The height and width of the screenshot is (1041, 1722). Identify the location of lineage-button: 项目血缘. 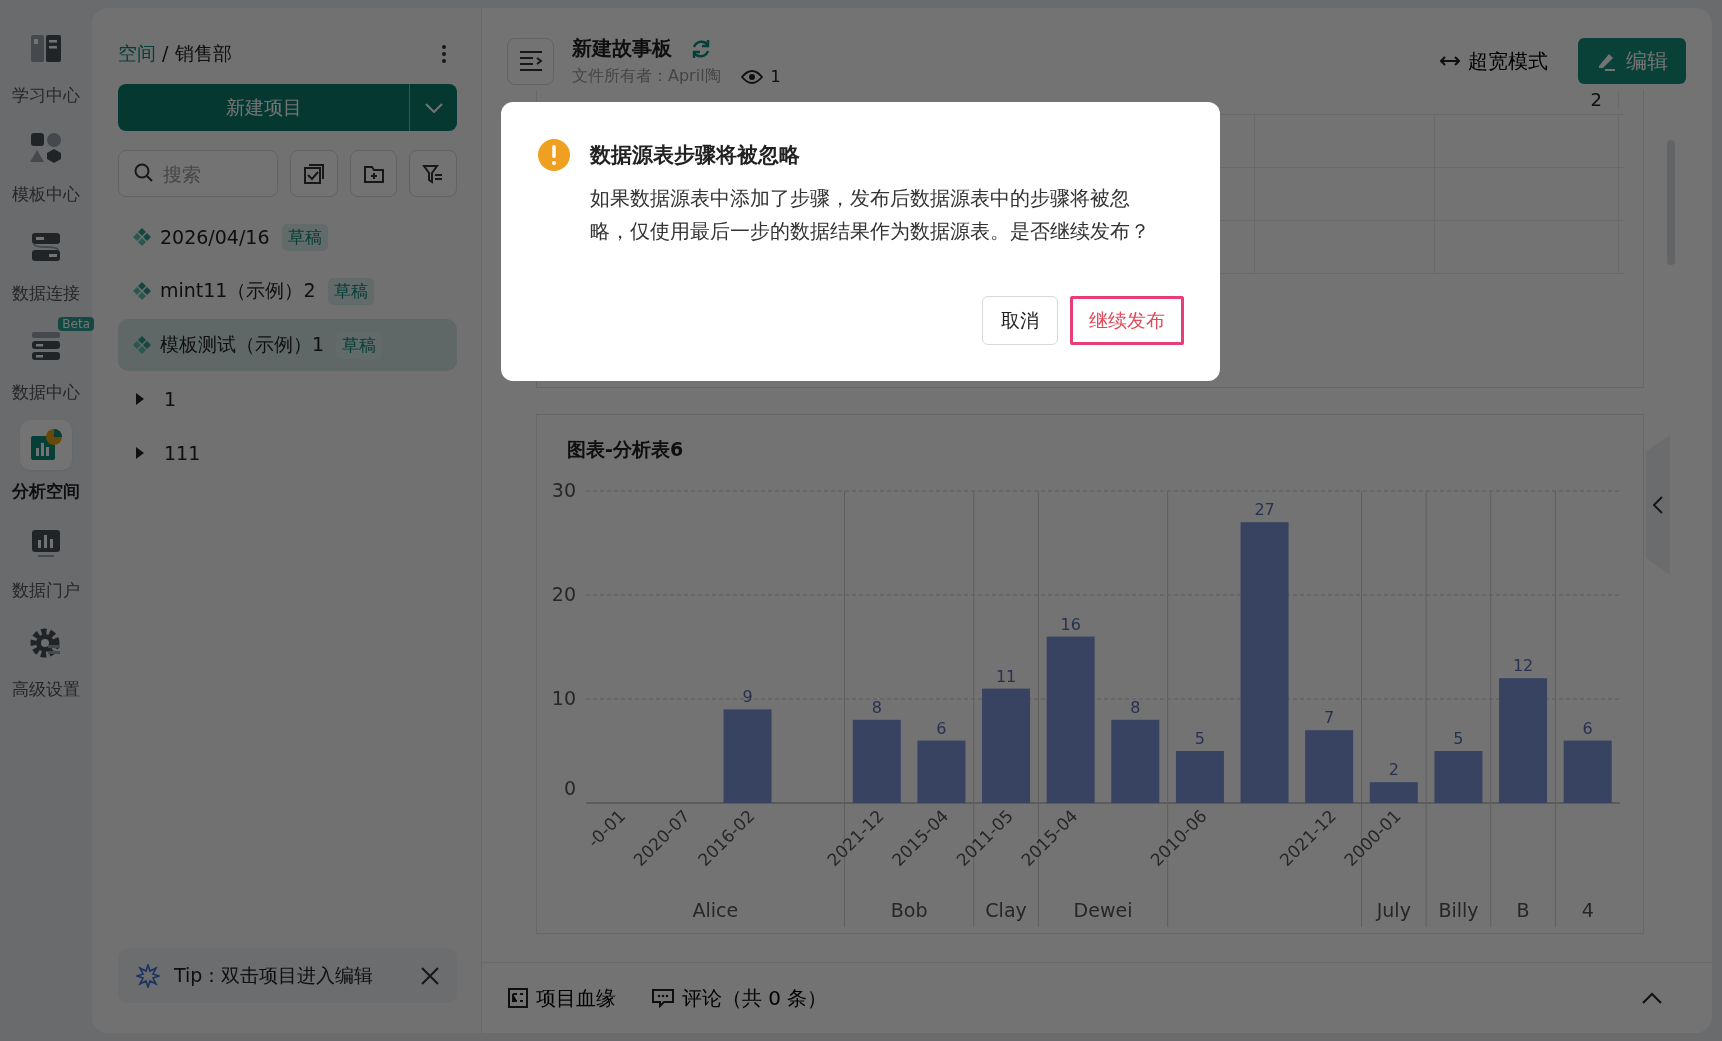
(562, 998).